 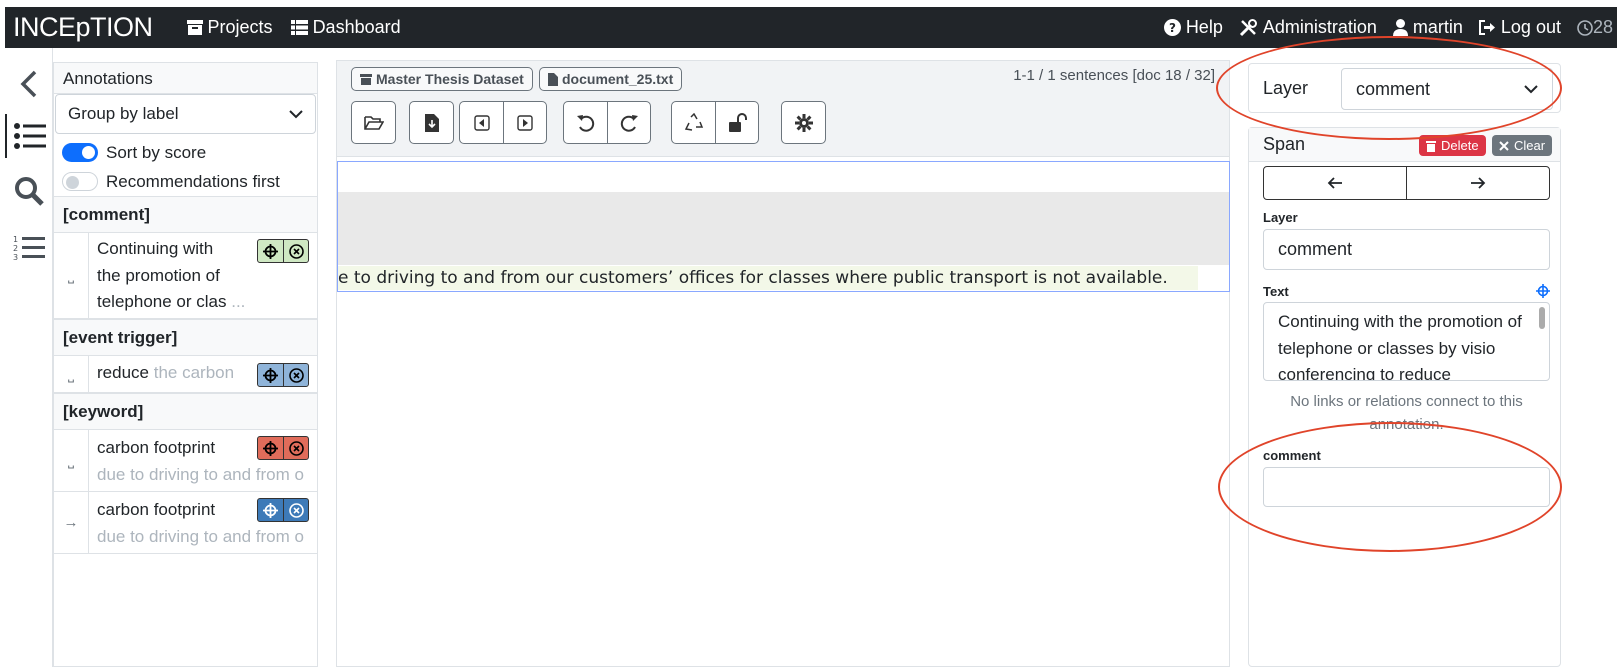 I want to click on undo-button, so click(x=585, y=122).